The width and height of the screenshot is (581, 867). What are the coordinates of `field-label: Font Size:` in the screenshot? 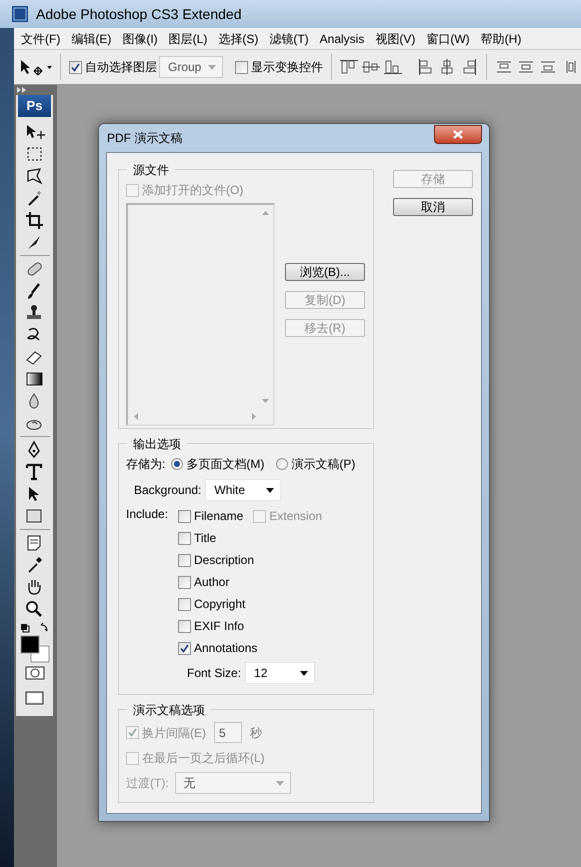 It's located at (214, 673).